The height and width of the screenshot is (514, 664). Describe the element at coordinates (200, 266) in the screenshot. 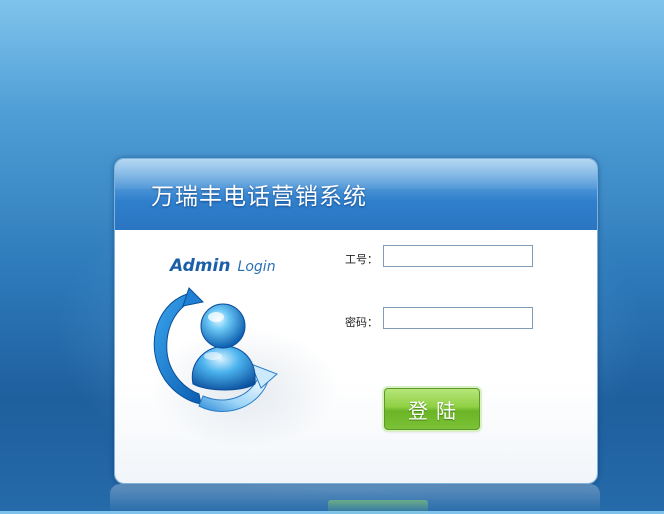

I see `brand-admin-text: Admin` at that location.